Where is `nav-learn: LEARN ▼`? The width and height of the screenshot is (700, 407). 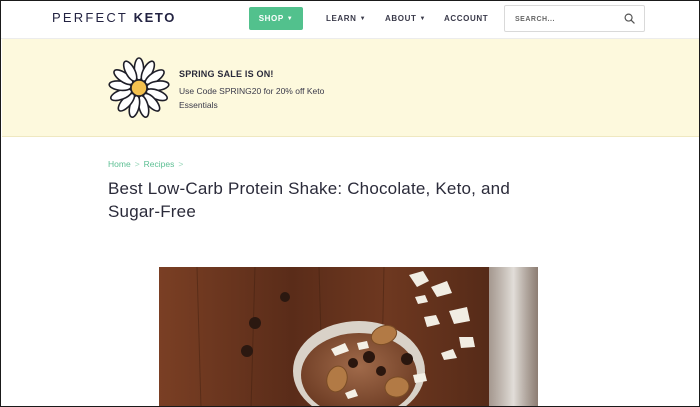 nav-learn: LEARN ▼ is located at coordinates (346, 18).